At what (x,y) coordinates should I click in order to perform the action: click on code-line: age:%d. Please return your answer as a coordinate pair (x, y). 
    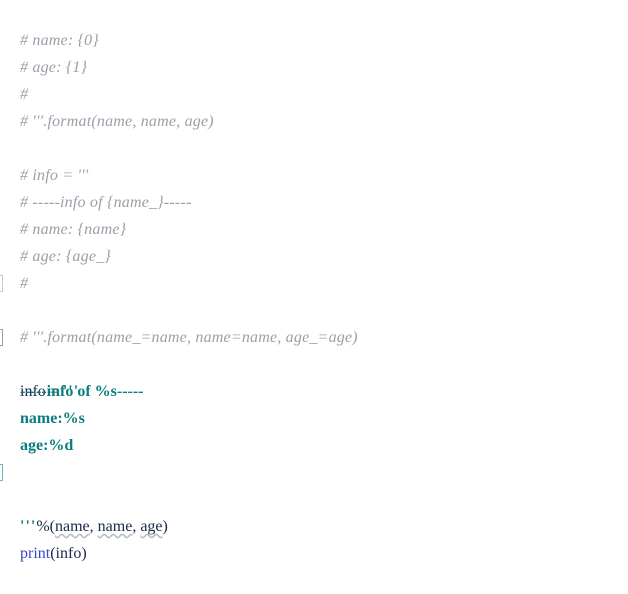
    Looking at the image, I should click on (314, 429).